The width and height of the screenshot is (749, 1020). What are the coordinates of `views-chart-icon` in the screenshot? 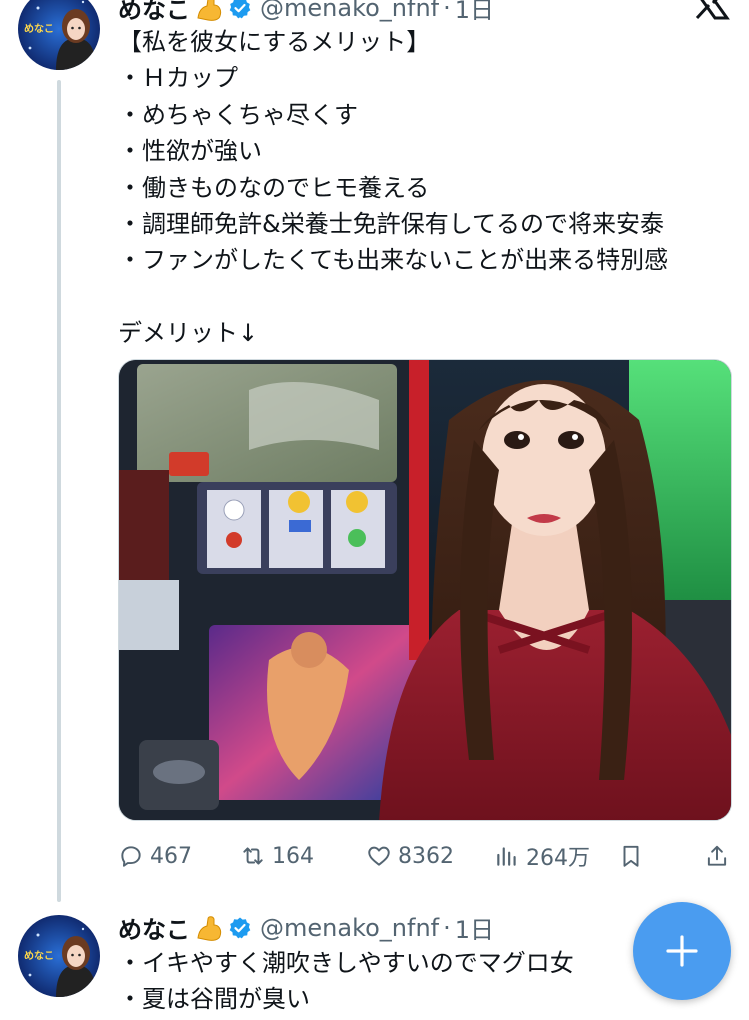 It's located at (506, 856).